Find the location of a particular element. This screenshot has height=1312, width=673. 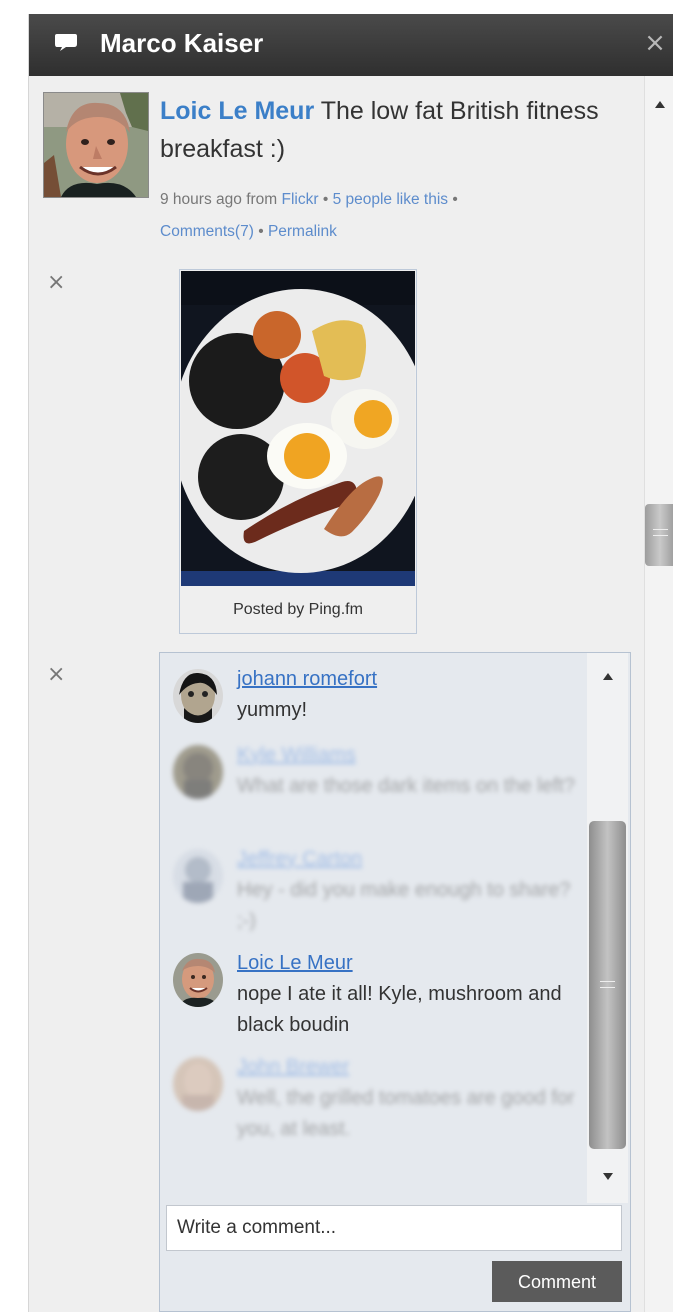

breakfast-photo is located at coordinates (298, 428).